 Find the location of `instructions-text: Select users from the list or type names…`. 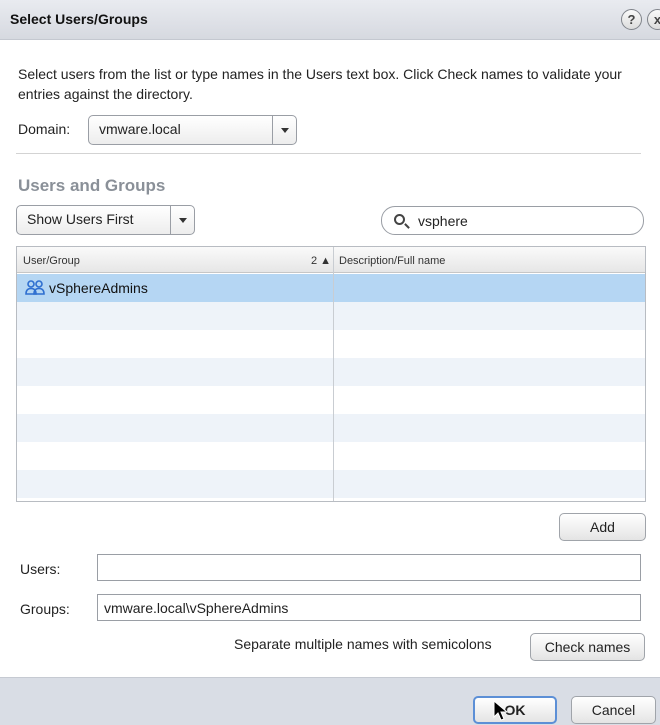

instructions-text: Select users from the list or type names… is located at coordinates (320, 84).